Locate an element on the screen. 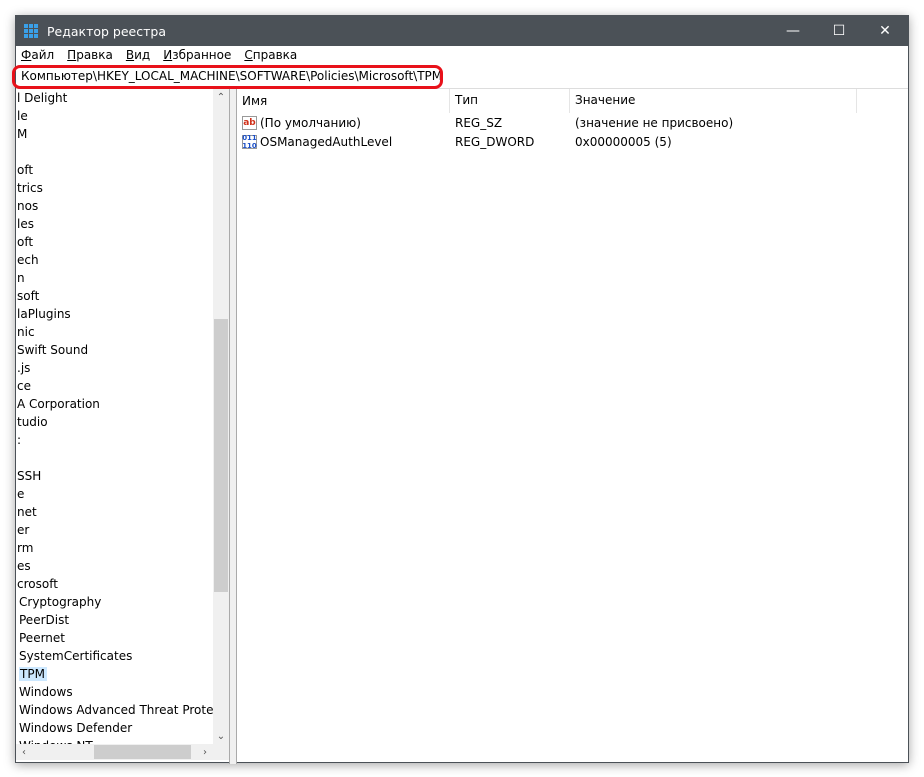 The width and height of the screenshot is (924, 777). scroll-up-icon: ⌃ is located at coordinates (221, 97).